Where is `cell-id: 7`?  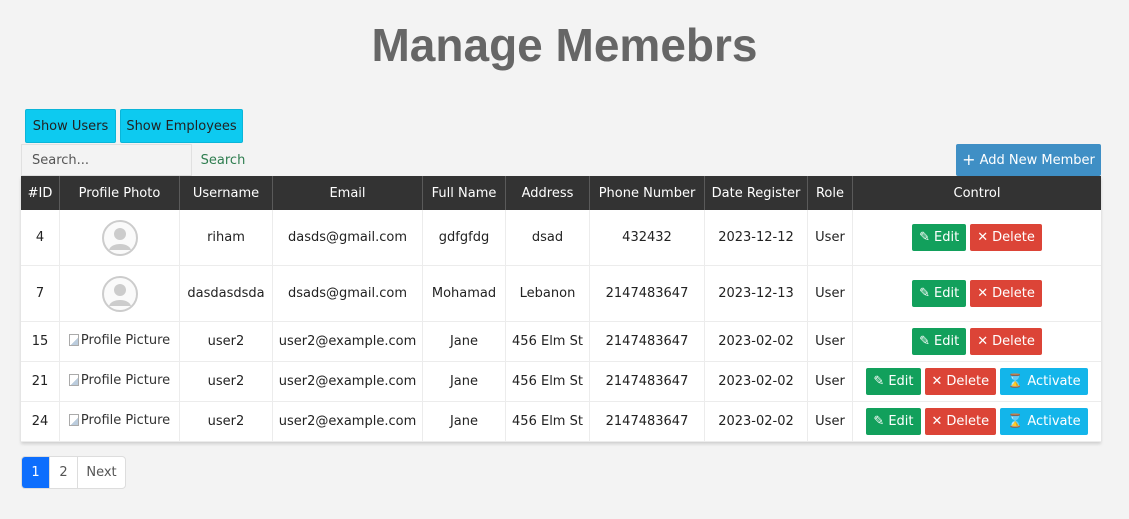
cell-id: 7 is located at coordinates (40, 293).